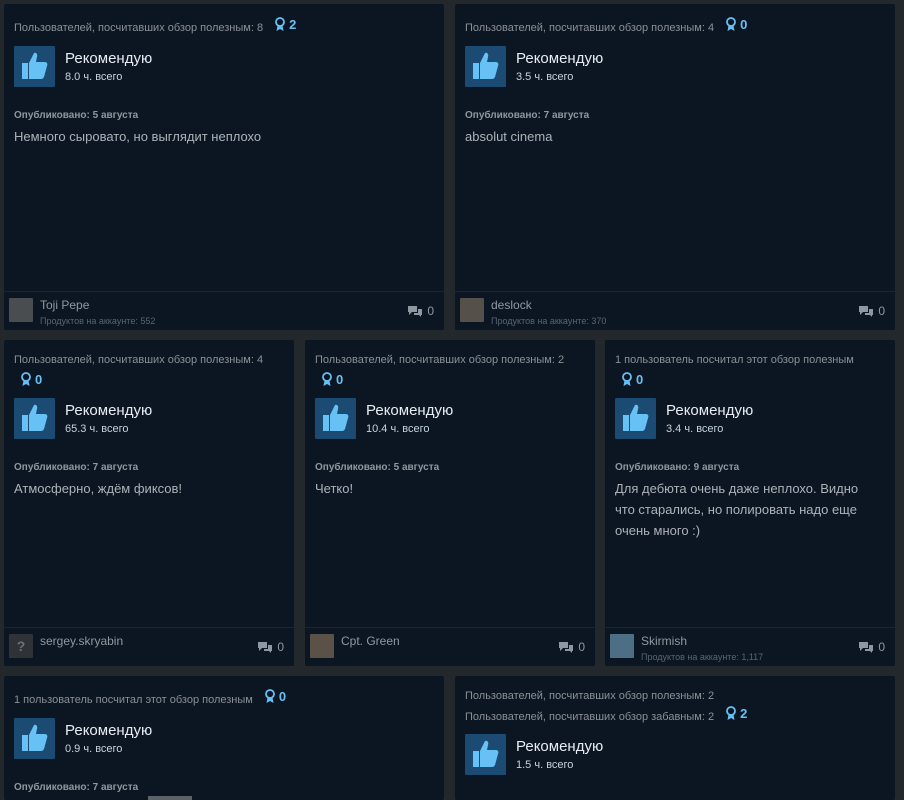  I want to click on playtime-hours: 3.5 ч. всего, so click(545, 77).